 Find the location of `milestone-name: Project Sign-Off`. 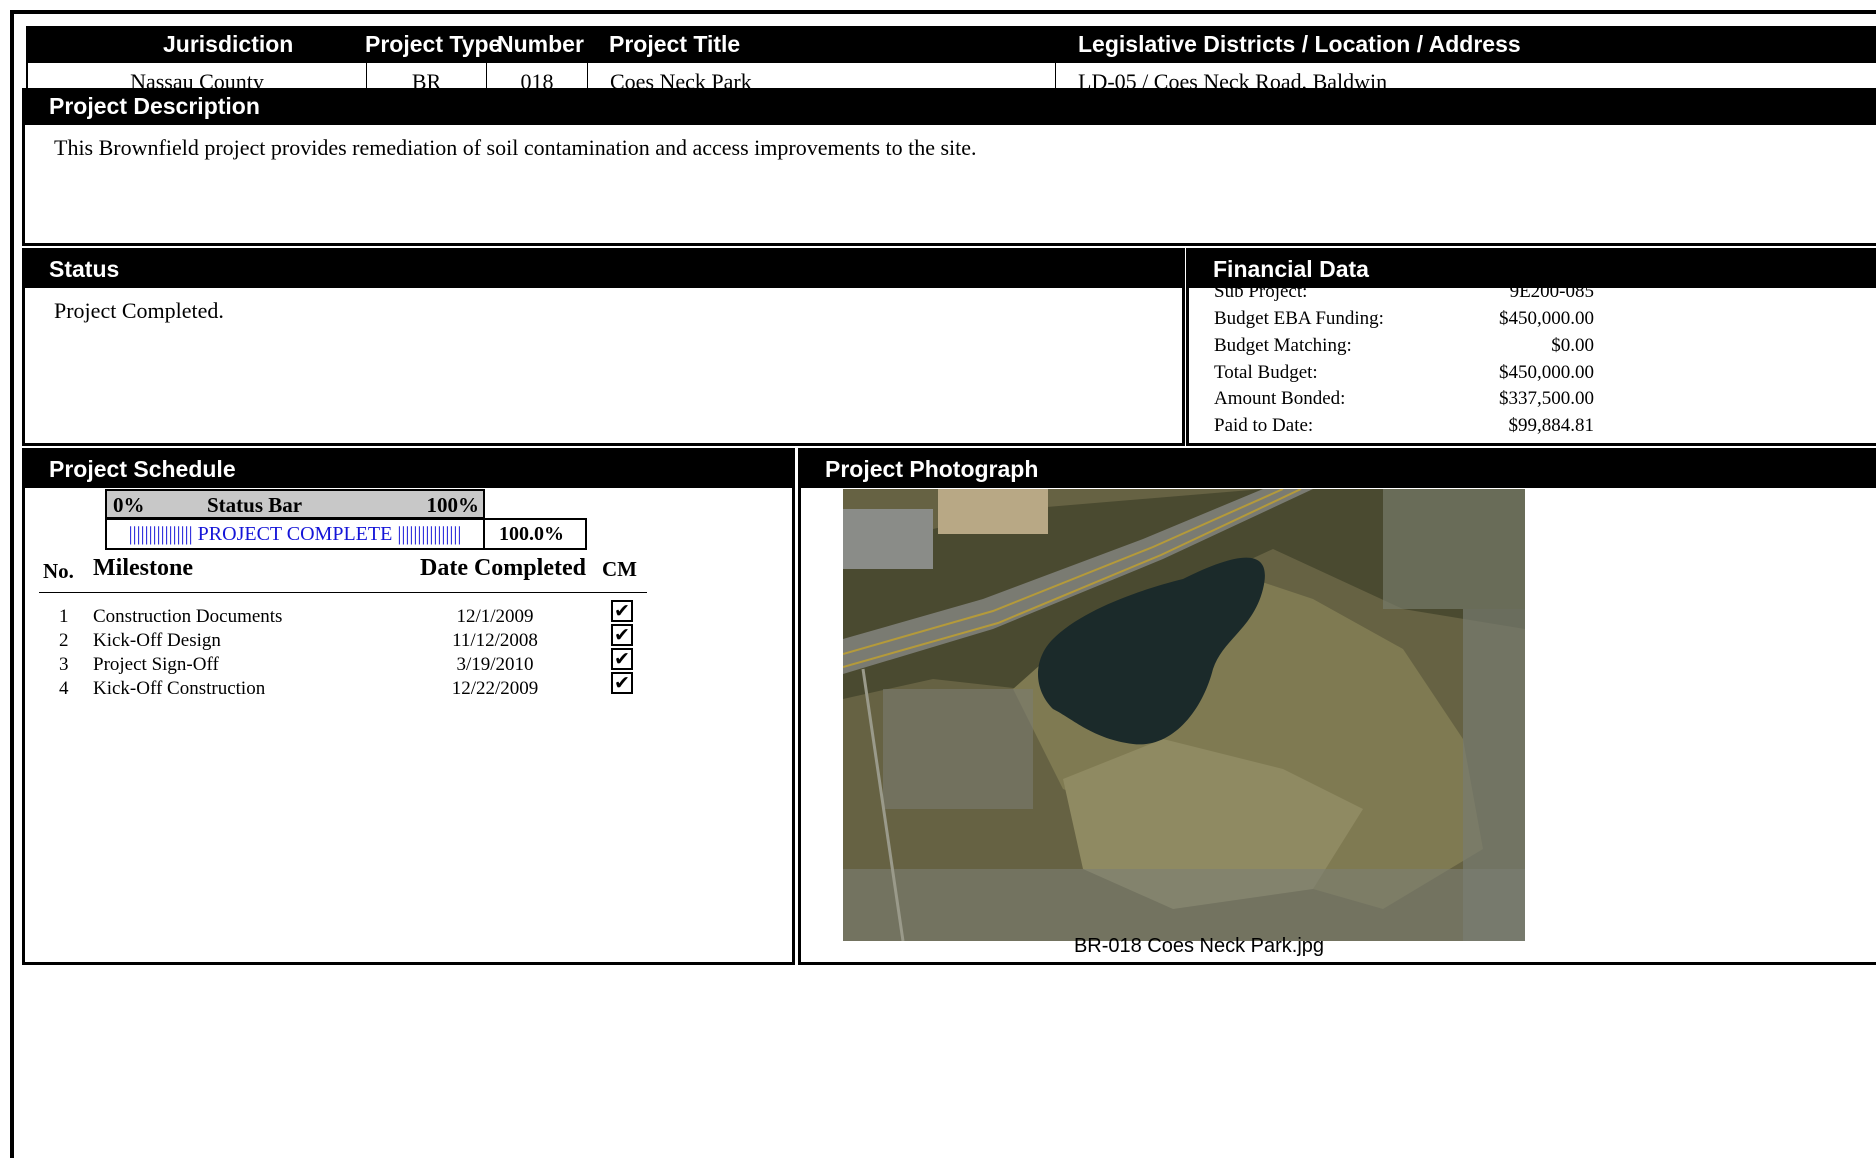

milestone-name: Project Sign-Off is located at coordinates (156, 664).